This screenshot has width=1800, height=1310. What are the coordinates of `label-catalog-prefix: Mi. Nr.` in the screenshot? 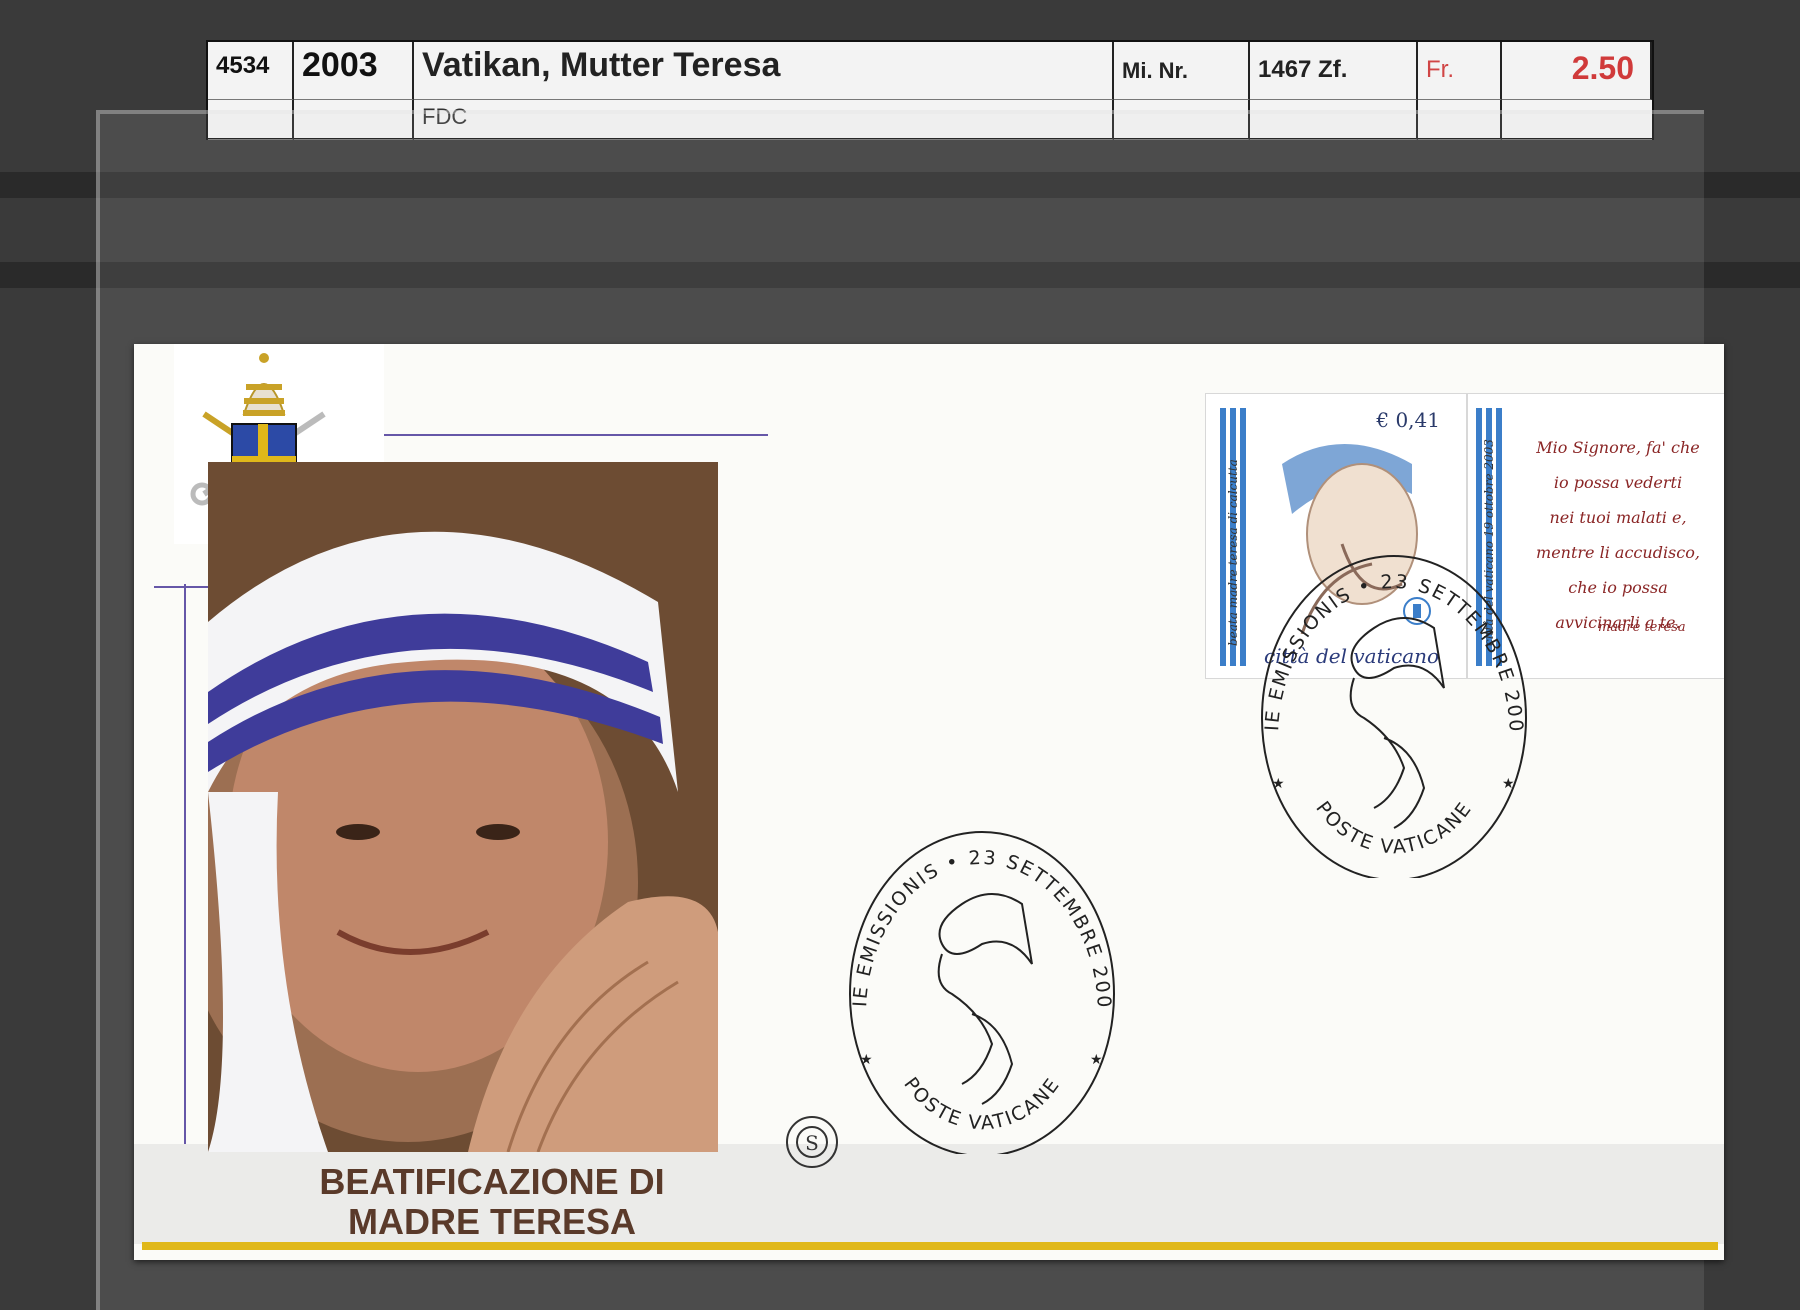 It's located at (1155, 70).